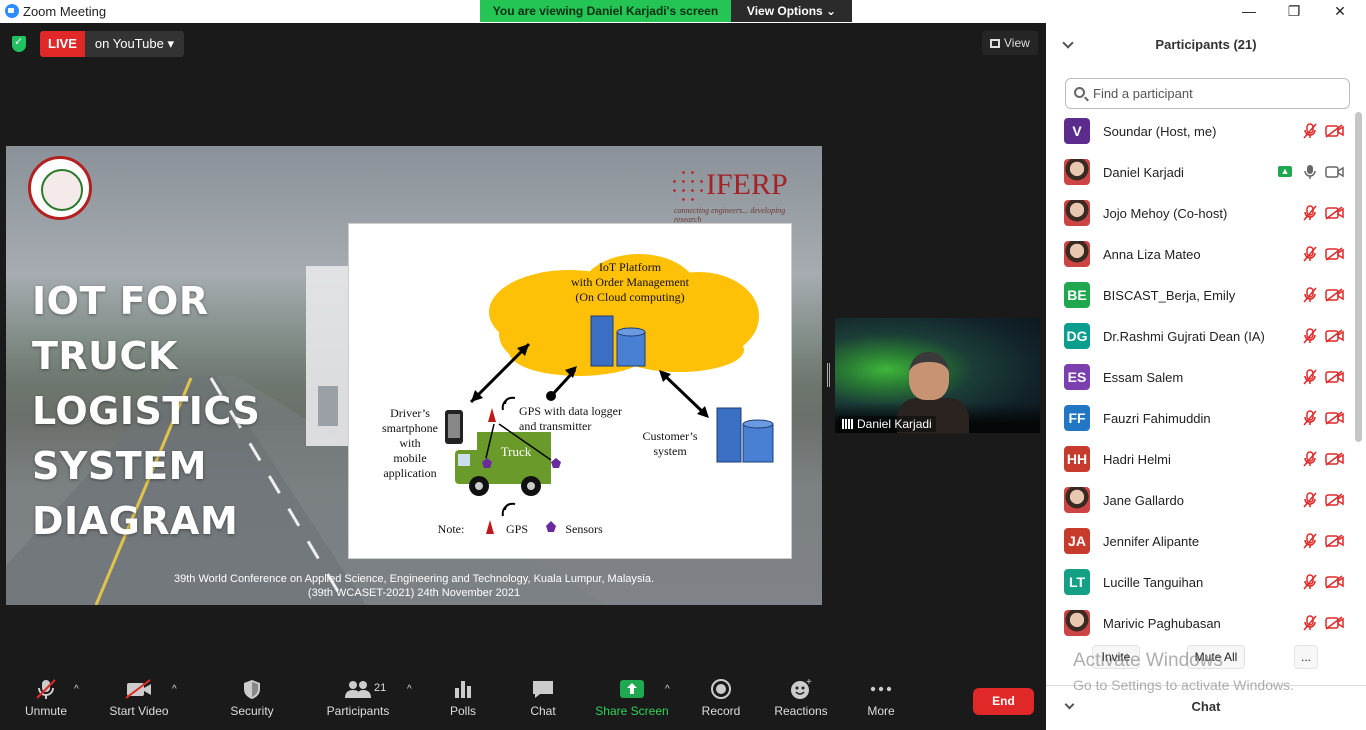 The image size is (1366, 730). I want to click on iferp-globe-icon, so click(688, 186).